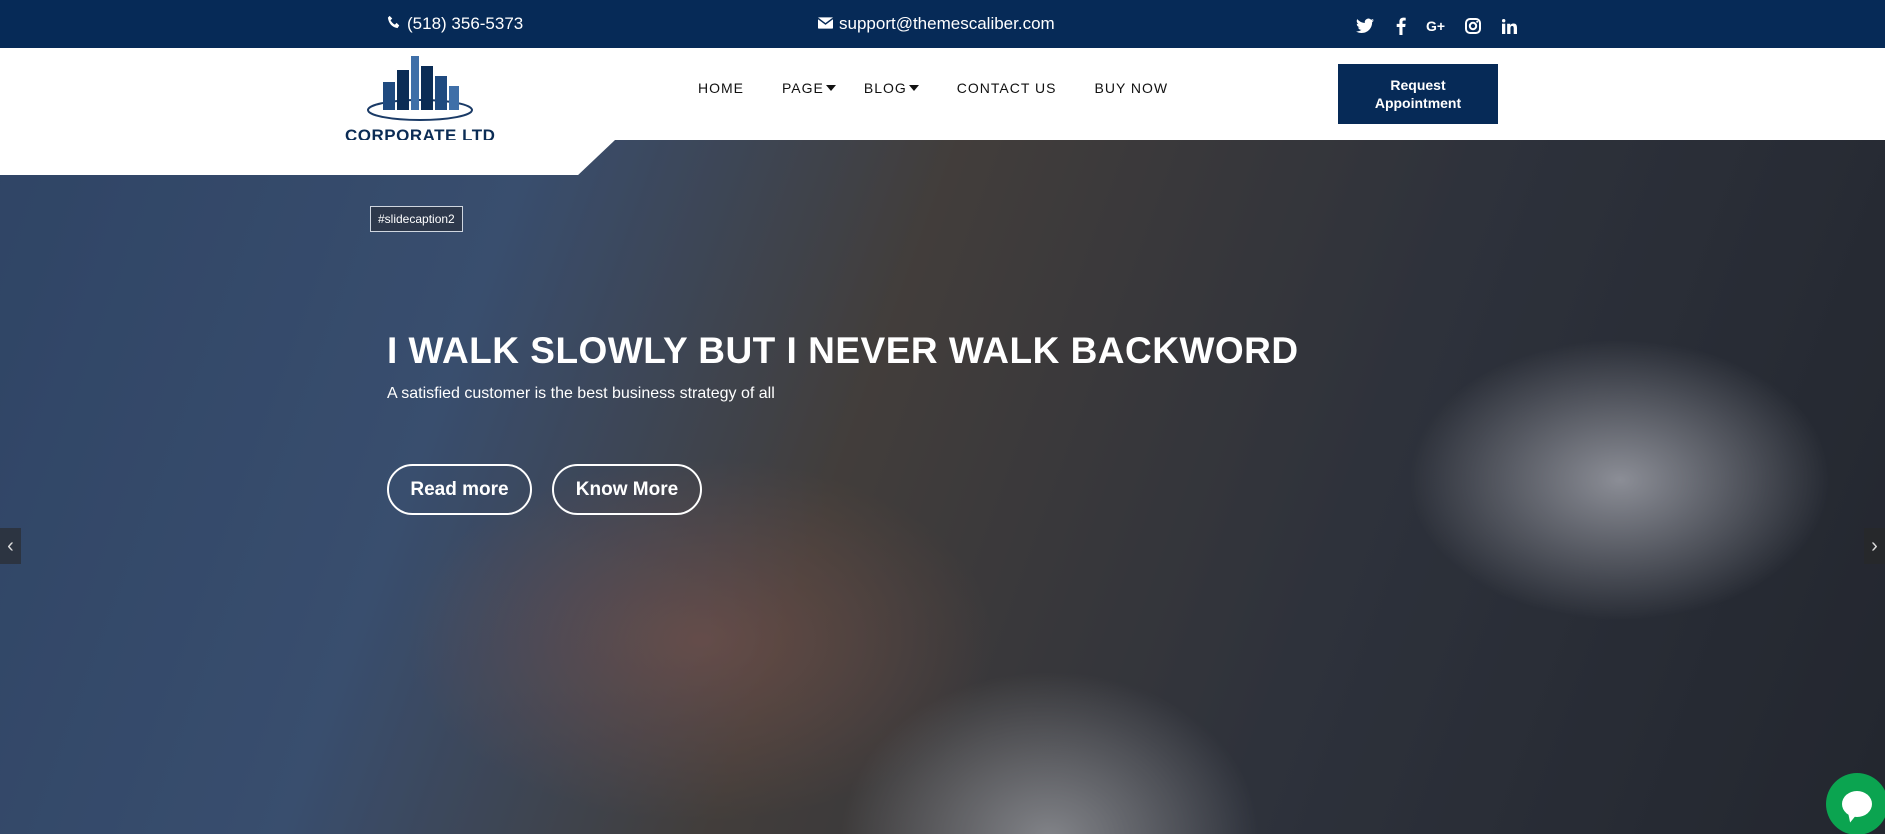 Image resolution: width=1885 pixels, height=834 pixels. What do you see at coordinates (627, 489) in the screenshot?
I see `know-more-button: Know More` at bounding box center [627, 489].